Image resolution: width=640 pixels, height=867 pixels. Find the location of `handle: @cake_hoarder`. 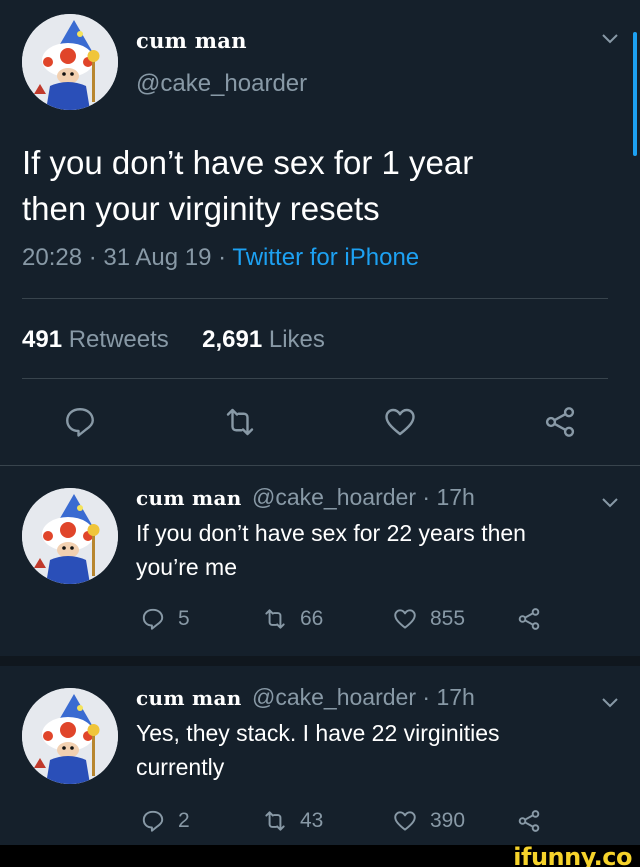

handle: @cake_hoarder is located at coordinates (221, 84).